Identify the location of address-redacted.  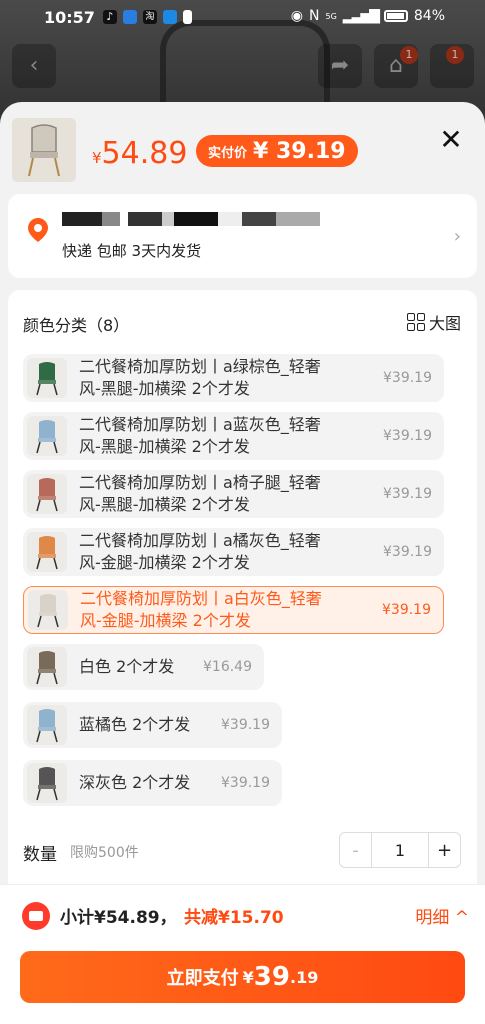
(191, 219).